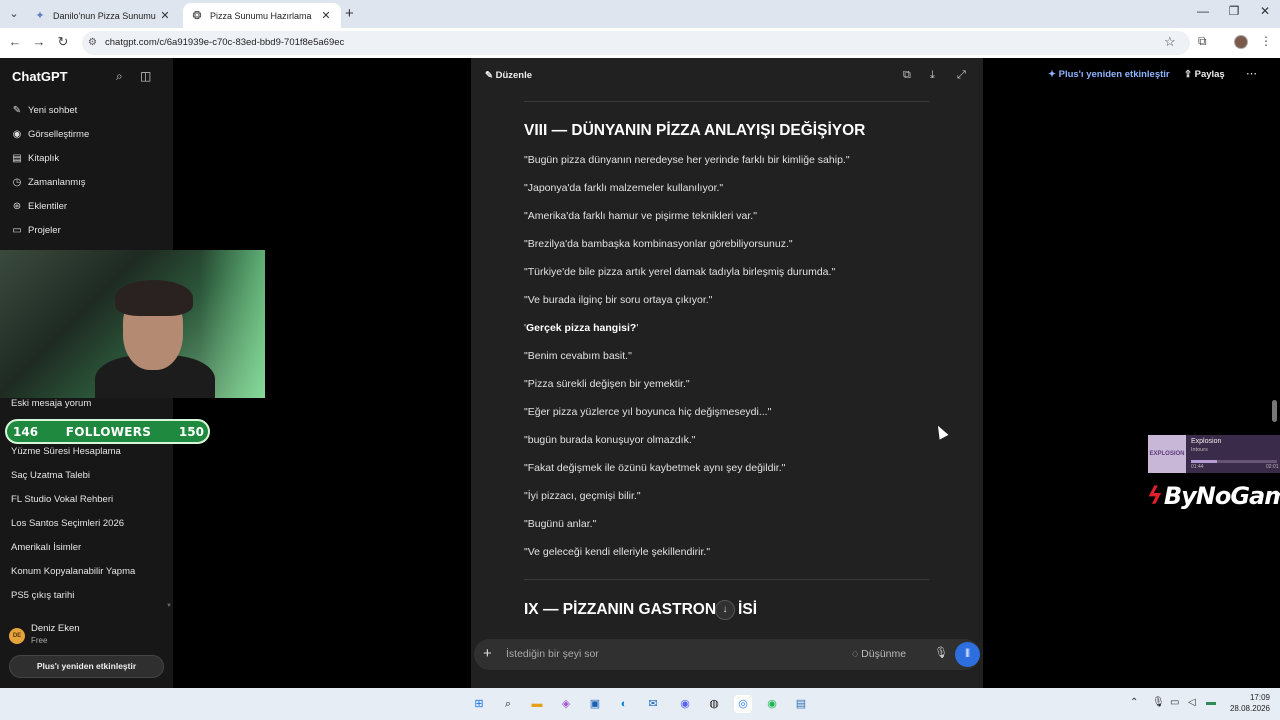  Describe the element at coordinates (1251, 73) in the screenshot. I see `more-options-icon: ⋯` at that location.